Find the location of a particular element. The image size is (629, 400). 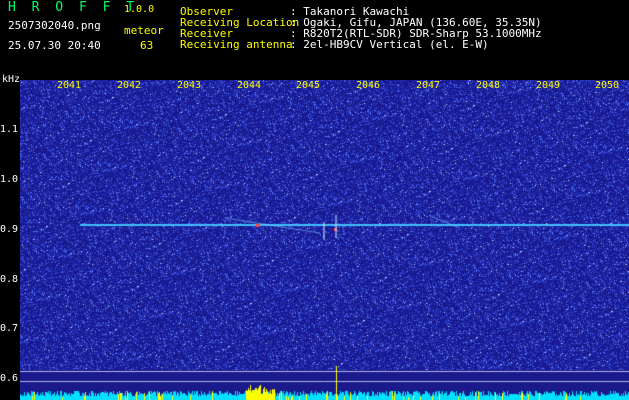

detection-label: meteor is located at coordinates (144, 30).